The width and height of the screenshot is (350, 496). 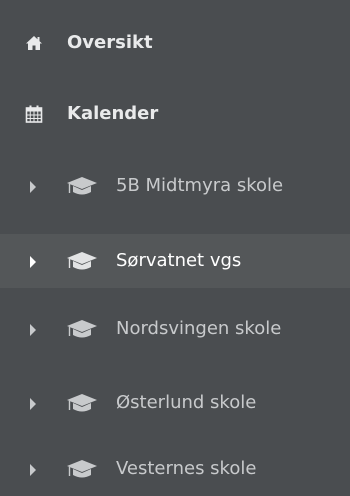 I want to click on school-item-vesternes: Vesternes skole, so click(x=175, y=469).